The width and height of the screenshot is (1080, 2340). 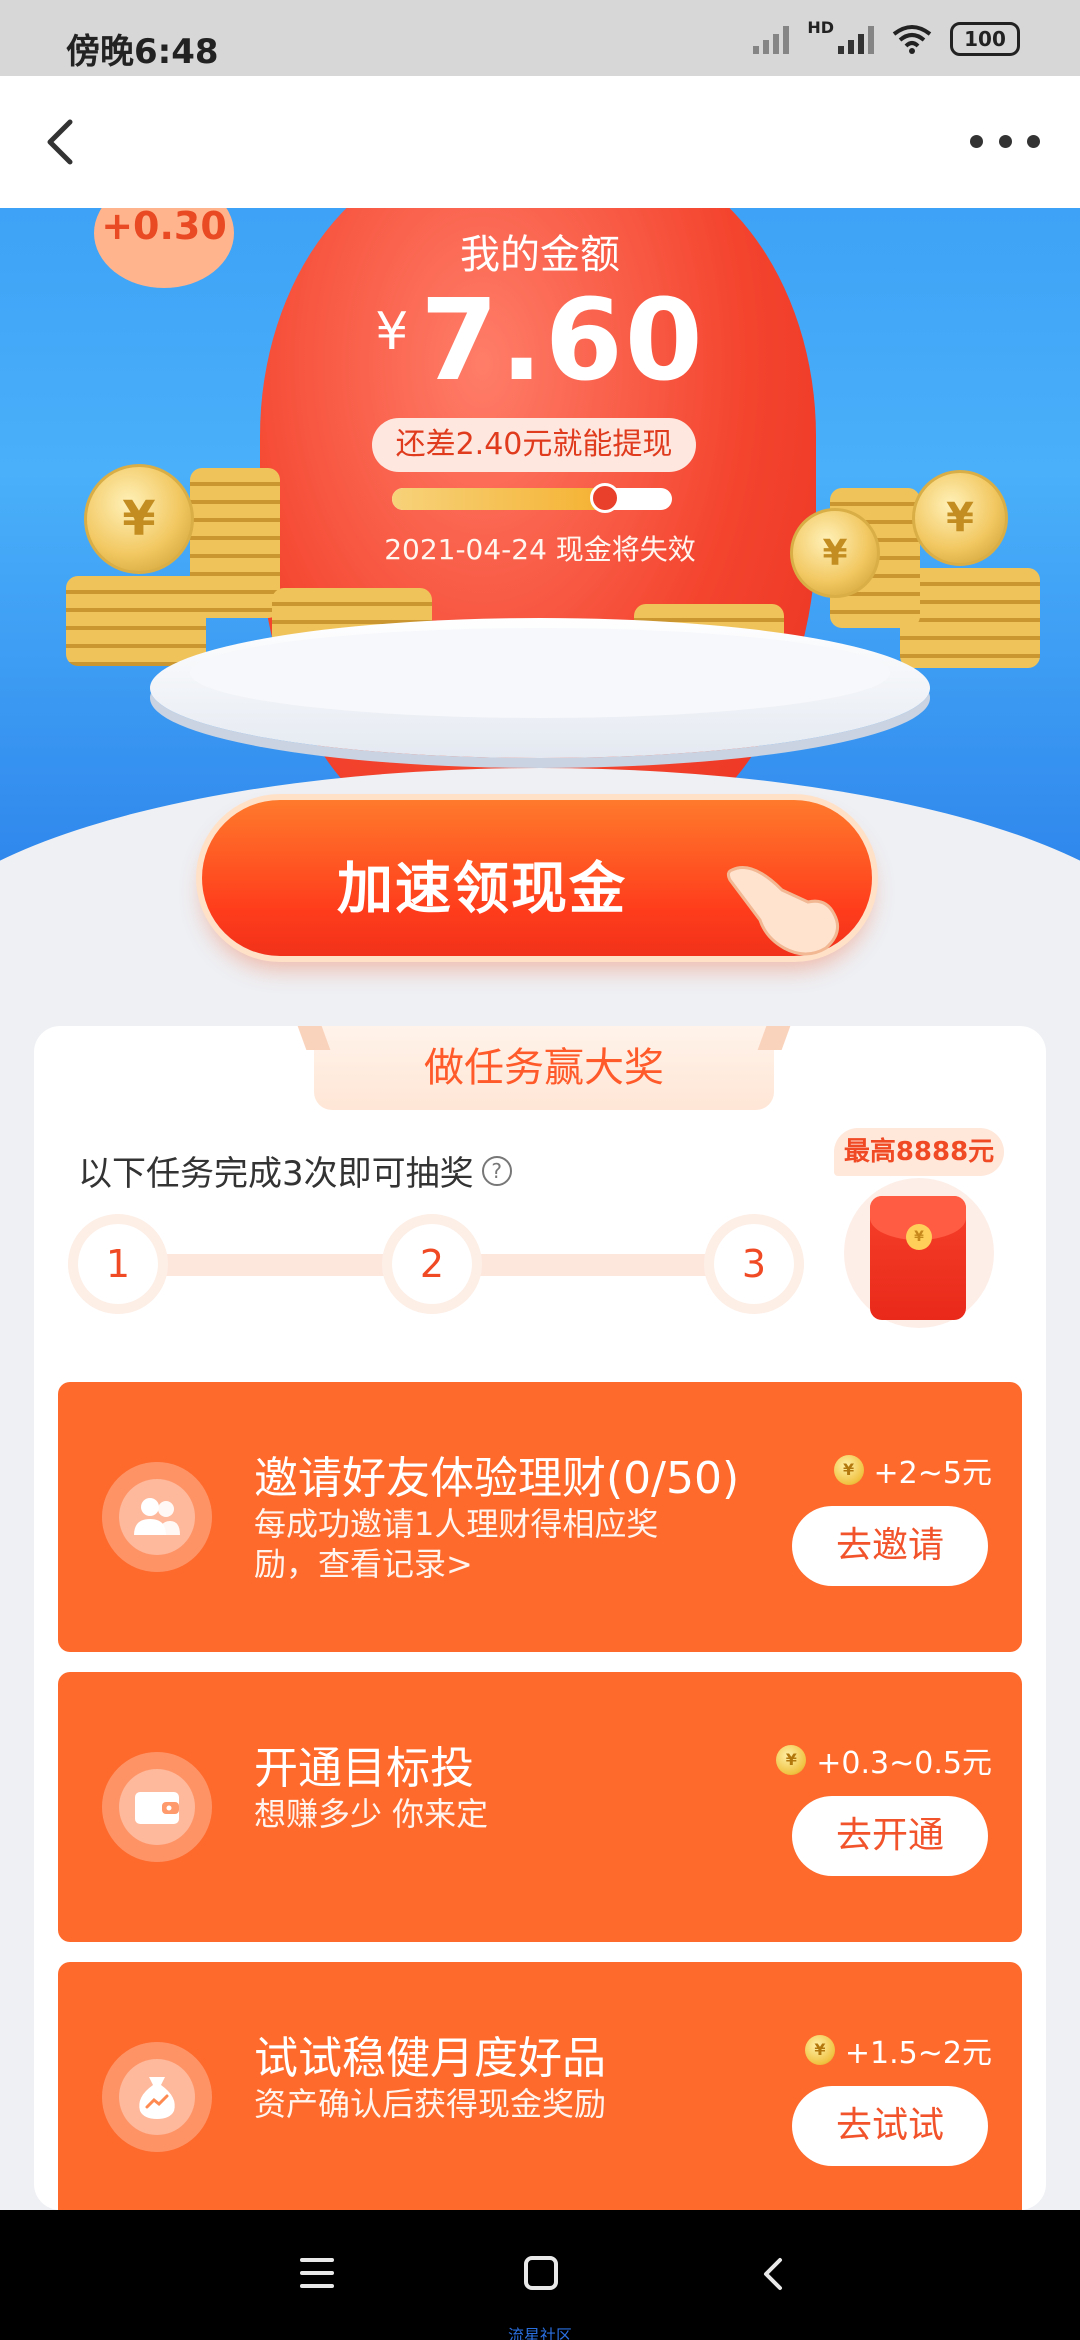 What do you see at coordinates (539, 2333) in the screenshot?
I see `watermark: 流星社区` at bounding box center [539, 2333].